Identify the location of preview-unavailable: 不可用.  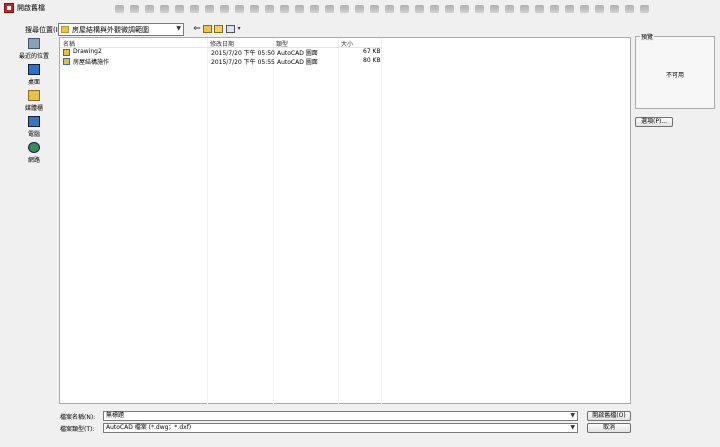
(674, 75).